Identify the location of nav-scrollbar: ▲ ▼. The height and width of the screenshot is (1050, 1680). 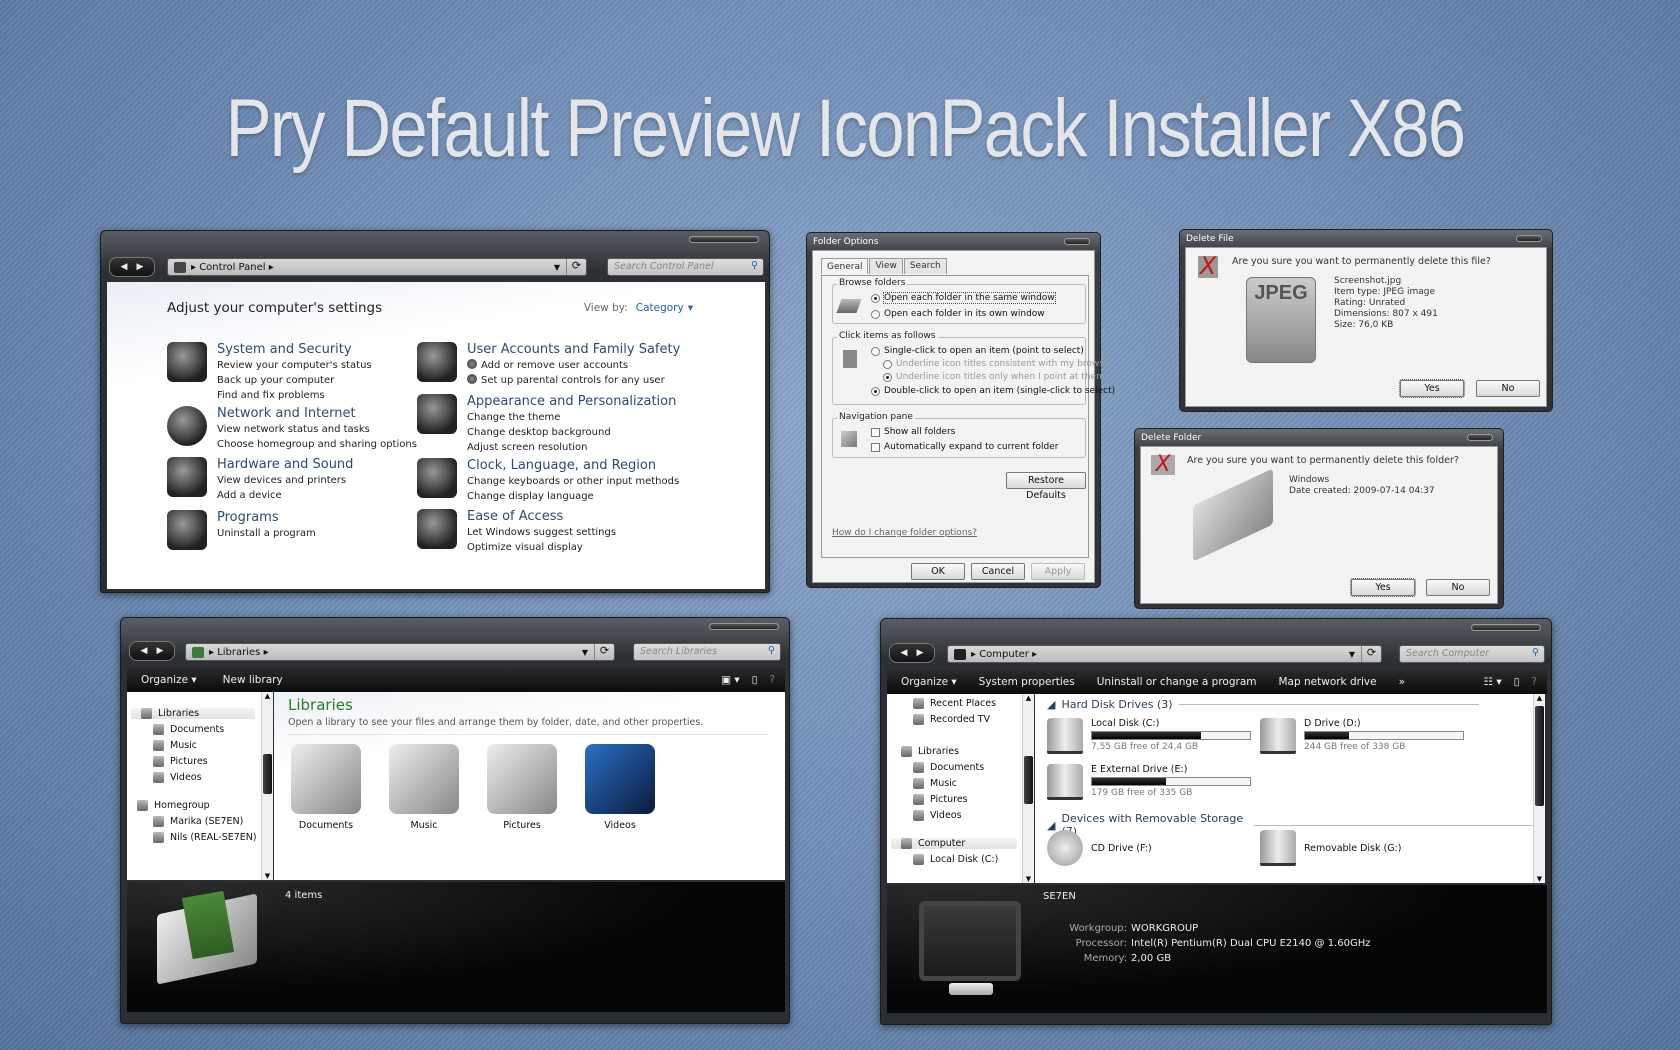
(267, 786).